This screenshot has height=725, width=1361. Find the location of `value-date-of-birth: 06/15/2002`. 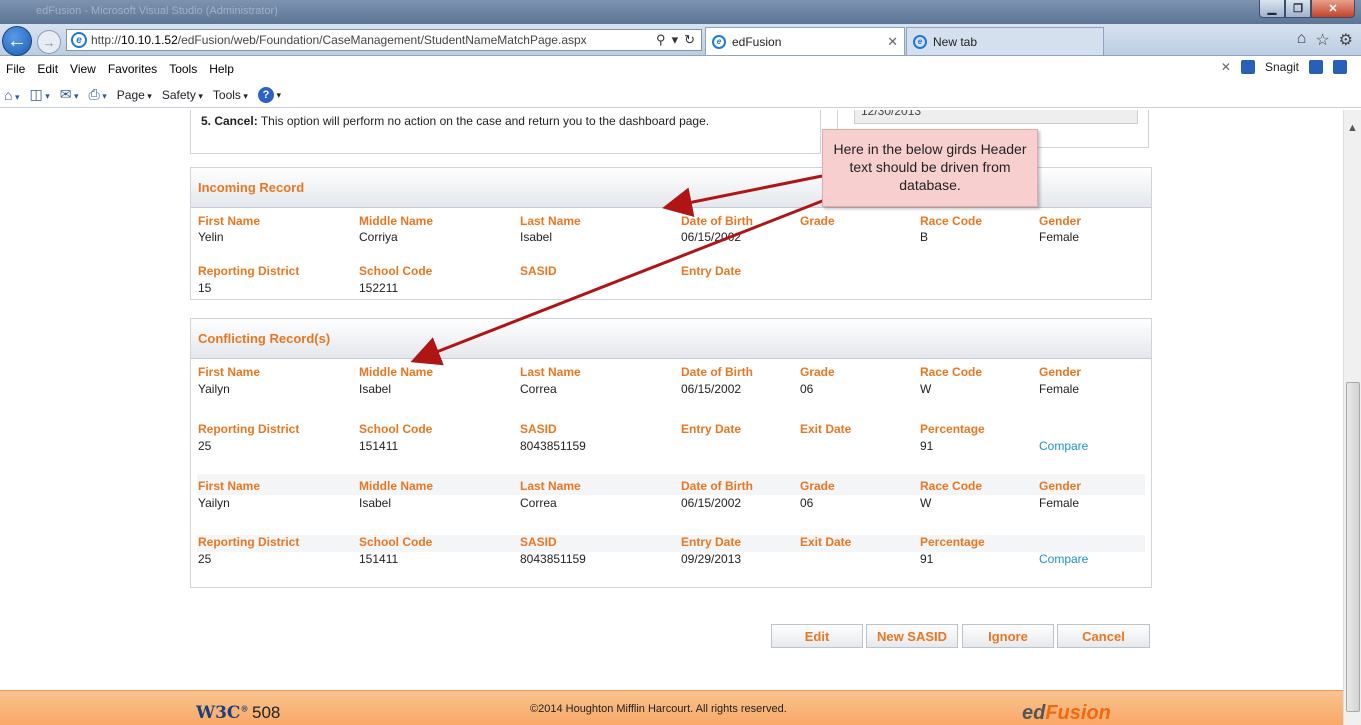

value-date-of-birth: 06/15/2002 is located at coordinates (711, 389).